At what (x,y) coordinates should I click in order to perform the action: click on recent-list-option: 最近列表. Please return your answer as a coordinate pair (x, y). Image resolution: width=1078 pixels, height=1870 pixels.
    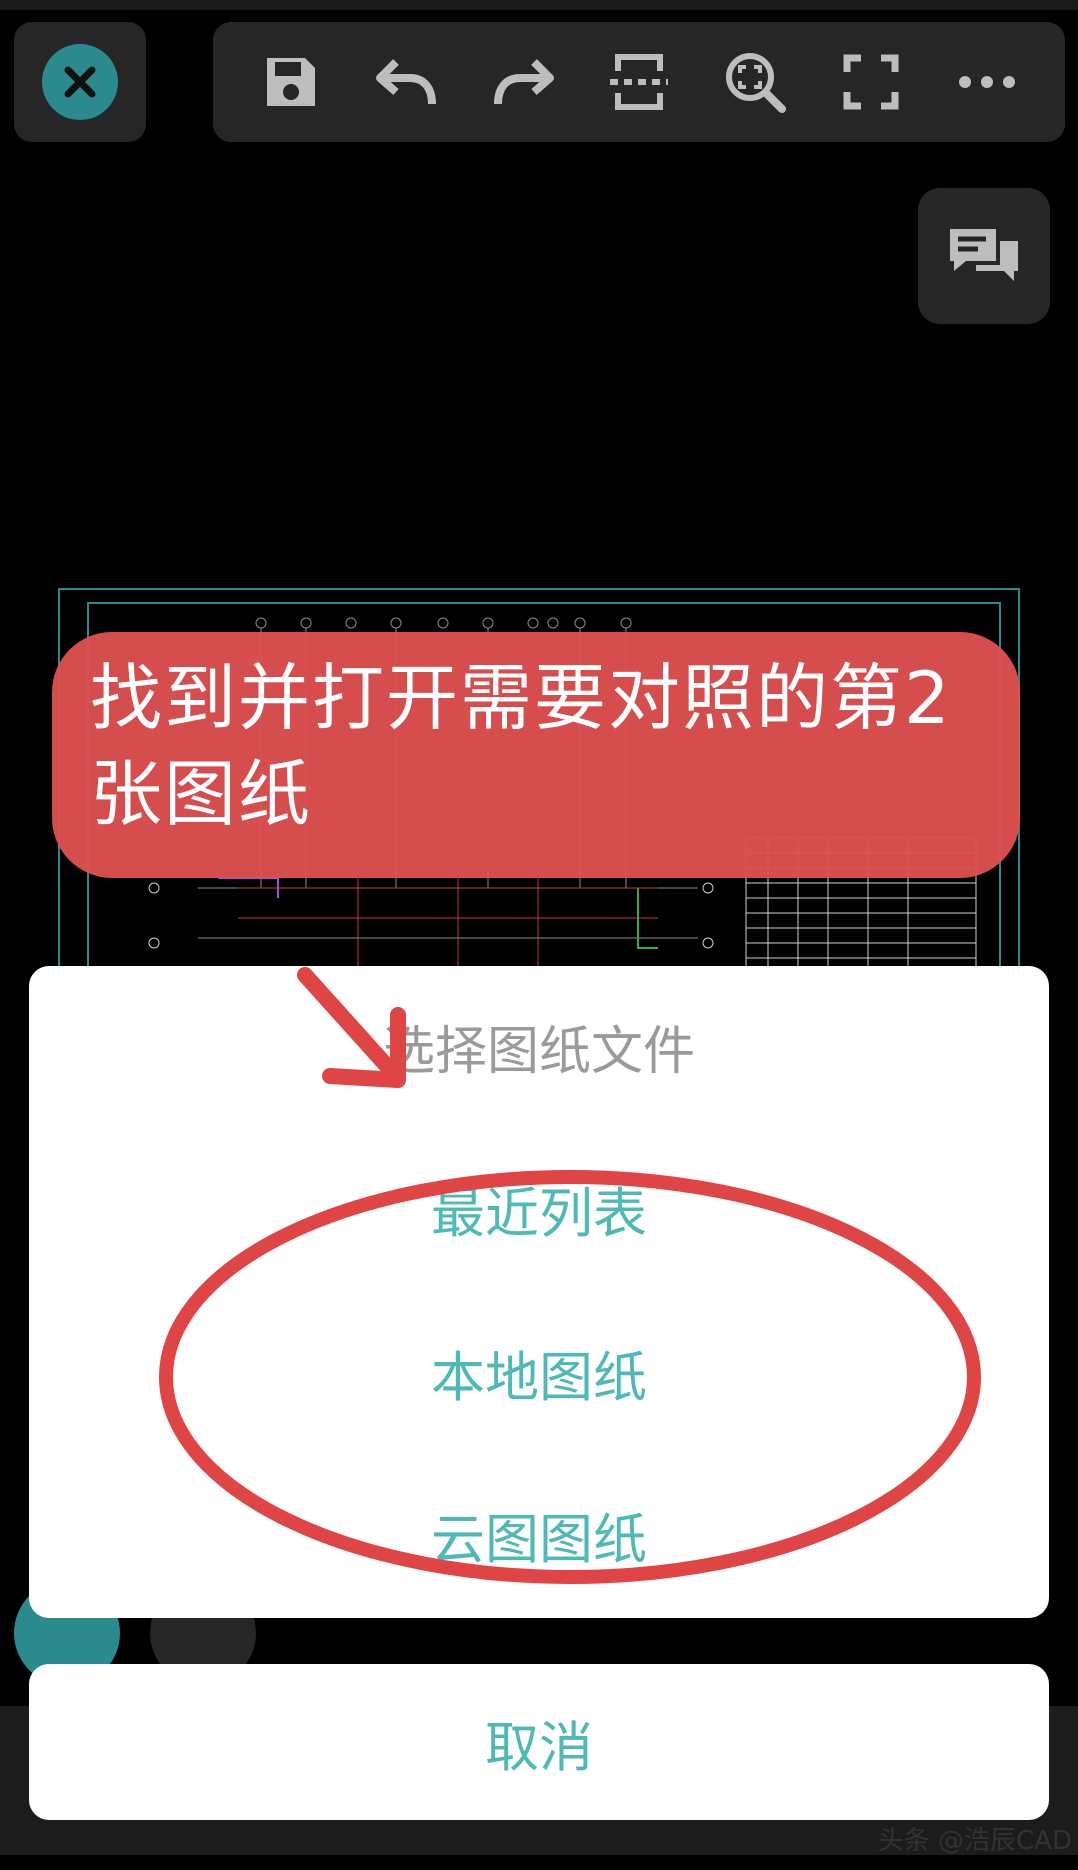
    Looking at the image, I should click on (539, 1214).